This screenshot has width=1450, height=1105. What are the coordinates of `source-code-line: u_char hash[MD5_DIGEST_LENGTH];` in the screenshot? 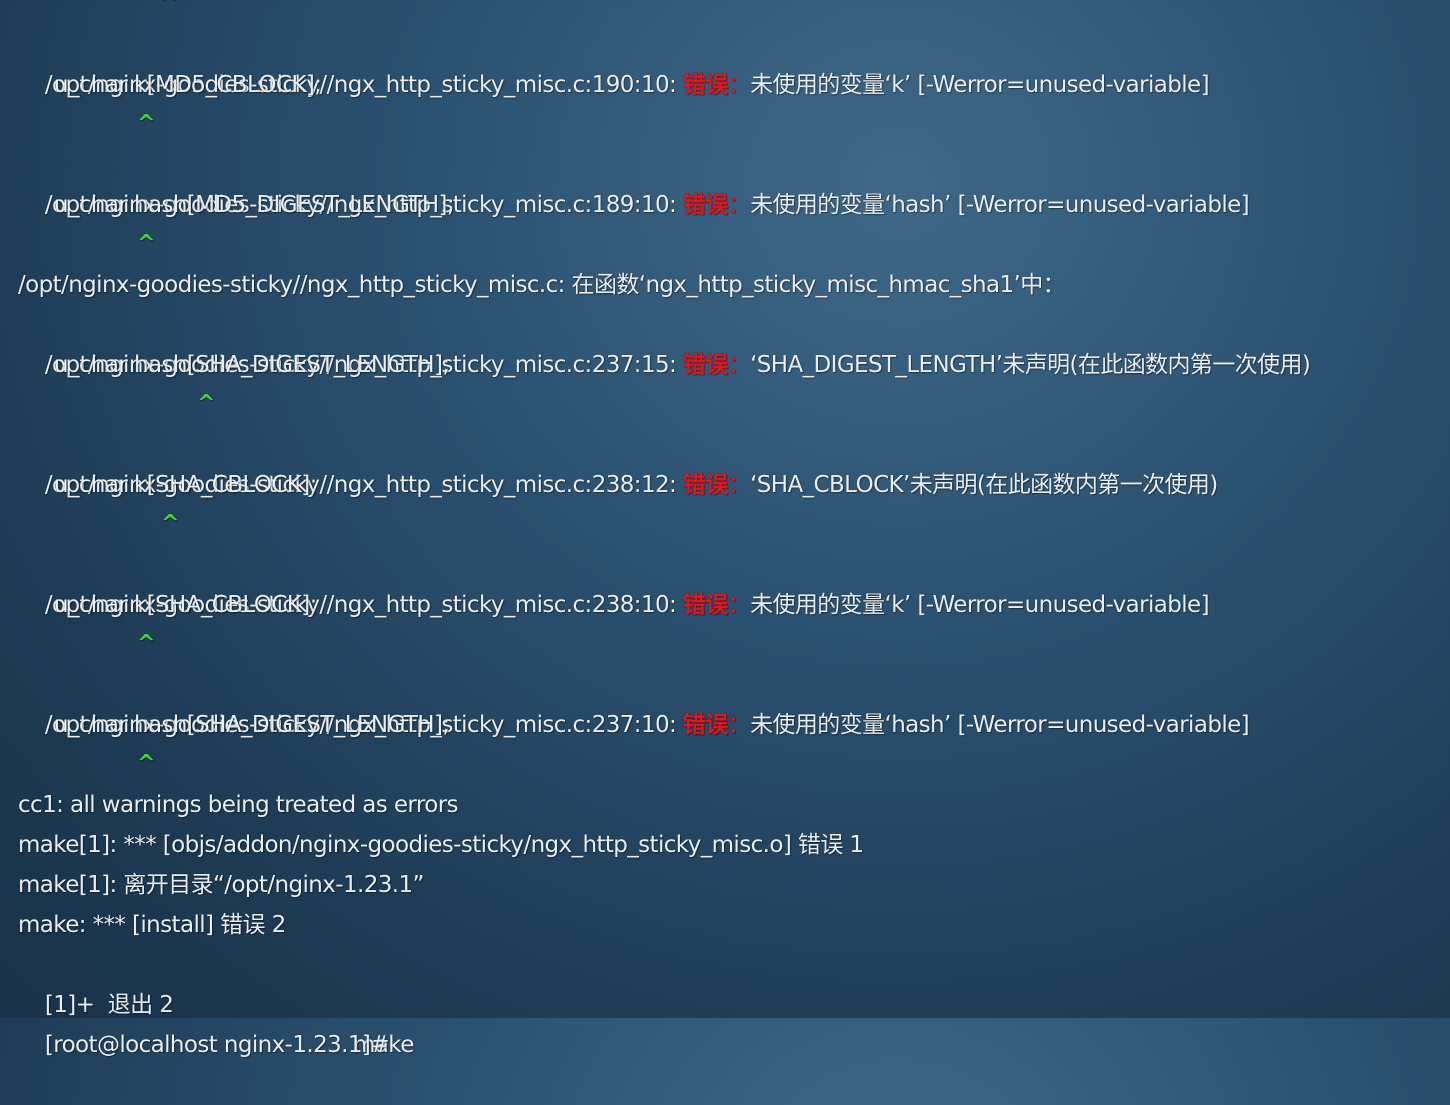 It's located at (254, 205).